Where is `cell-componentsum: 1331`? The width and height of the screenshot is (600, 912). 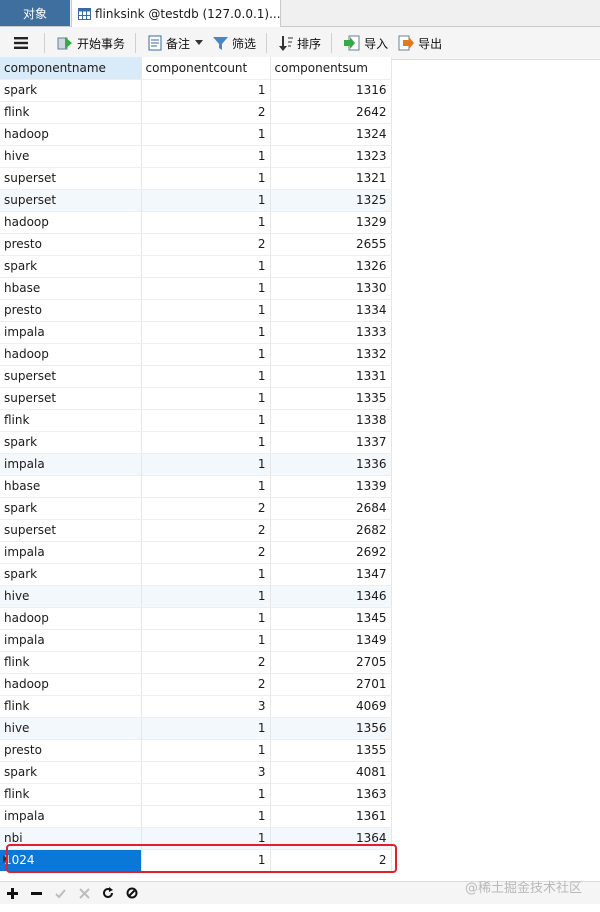 cell-componentsum: 1331 is located at coordinates (331, 376).